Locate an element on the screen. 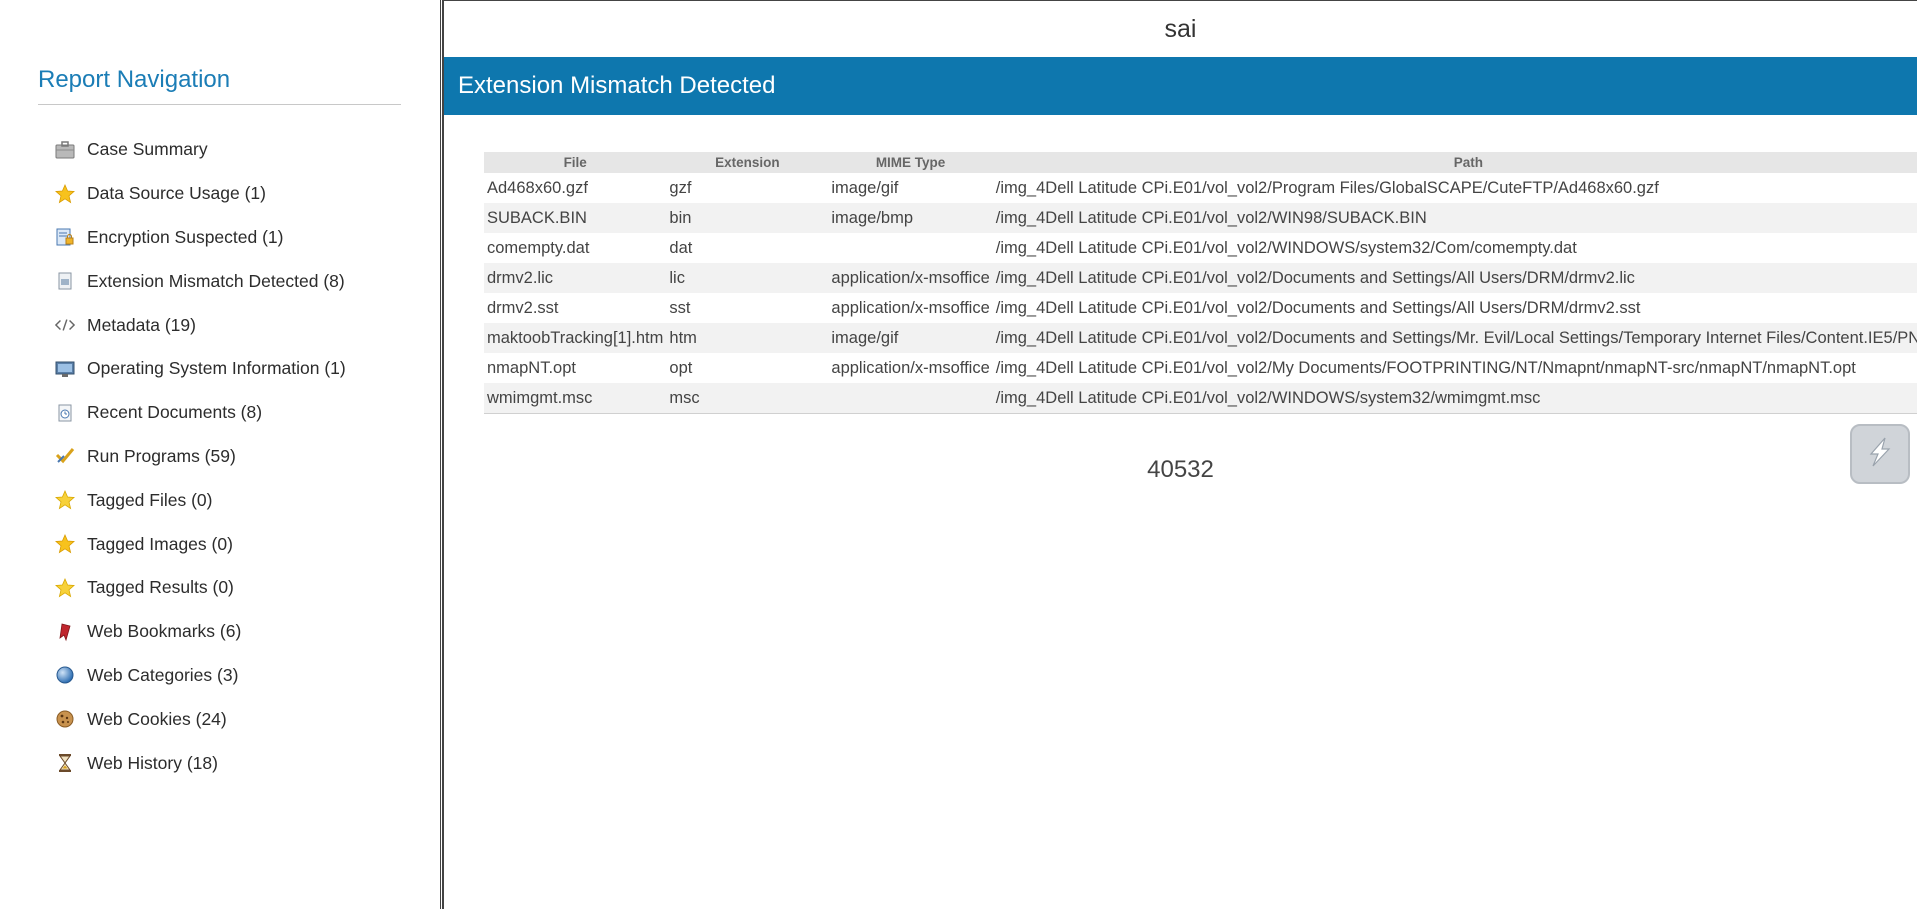 The height and width of the screenshot is (909, 1917). recent-document-icon is located at coordinates (65, 413).